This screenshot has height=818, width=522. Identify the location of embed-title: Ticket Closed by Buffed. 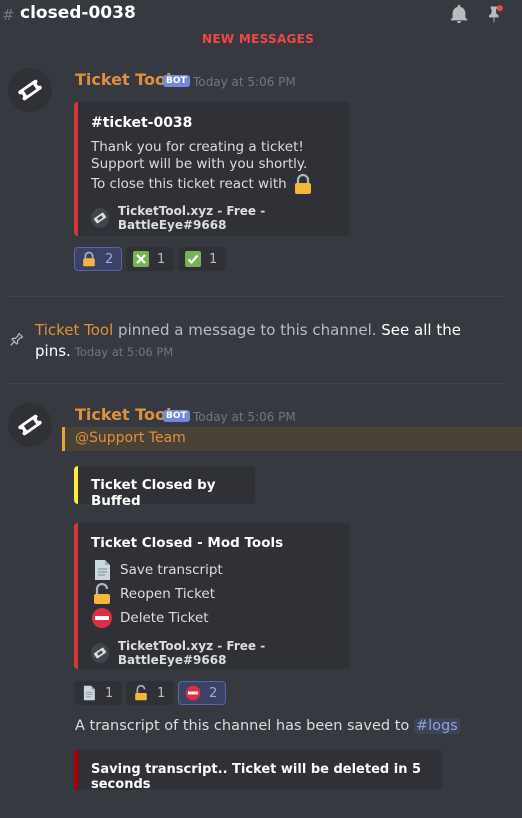
(153, 493).